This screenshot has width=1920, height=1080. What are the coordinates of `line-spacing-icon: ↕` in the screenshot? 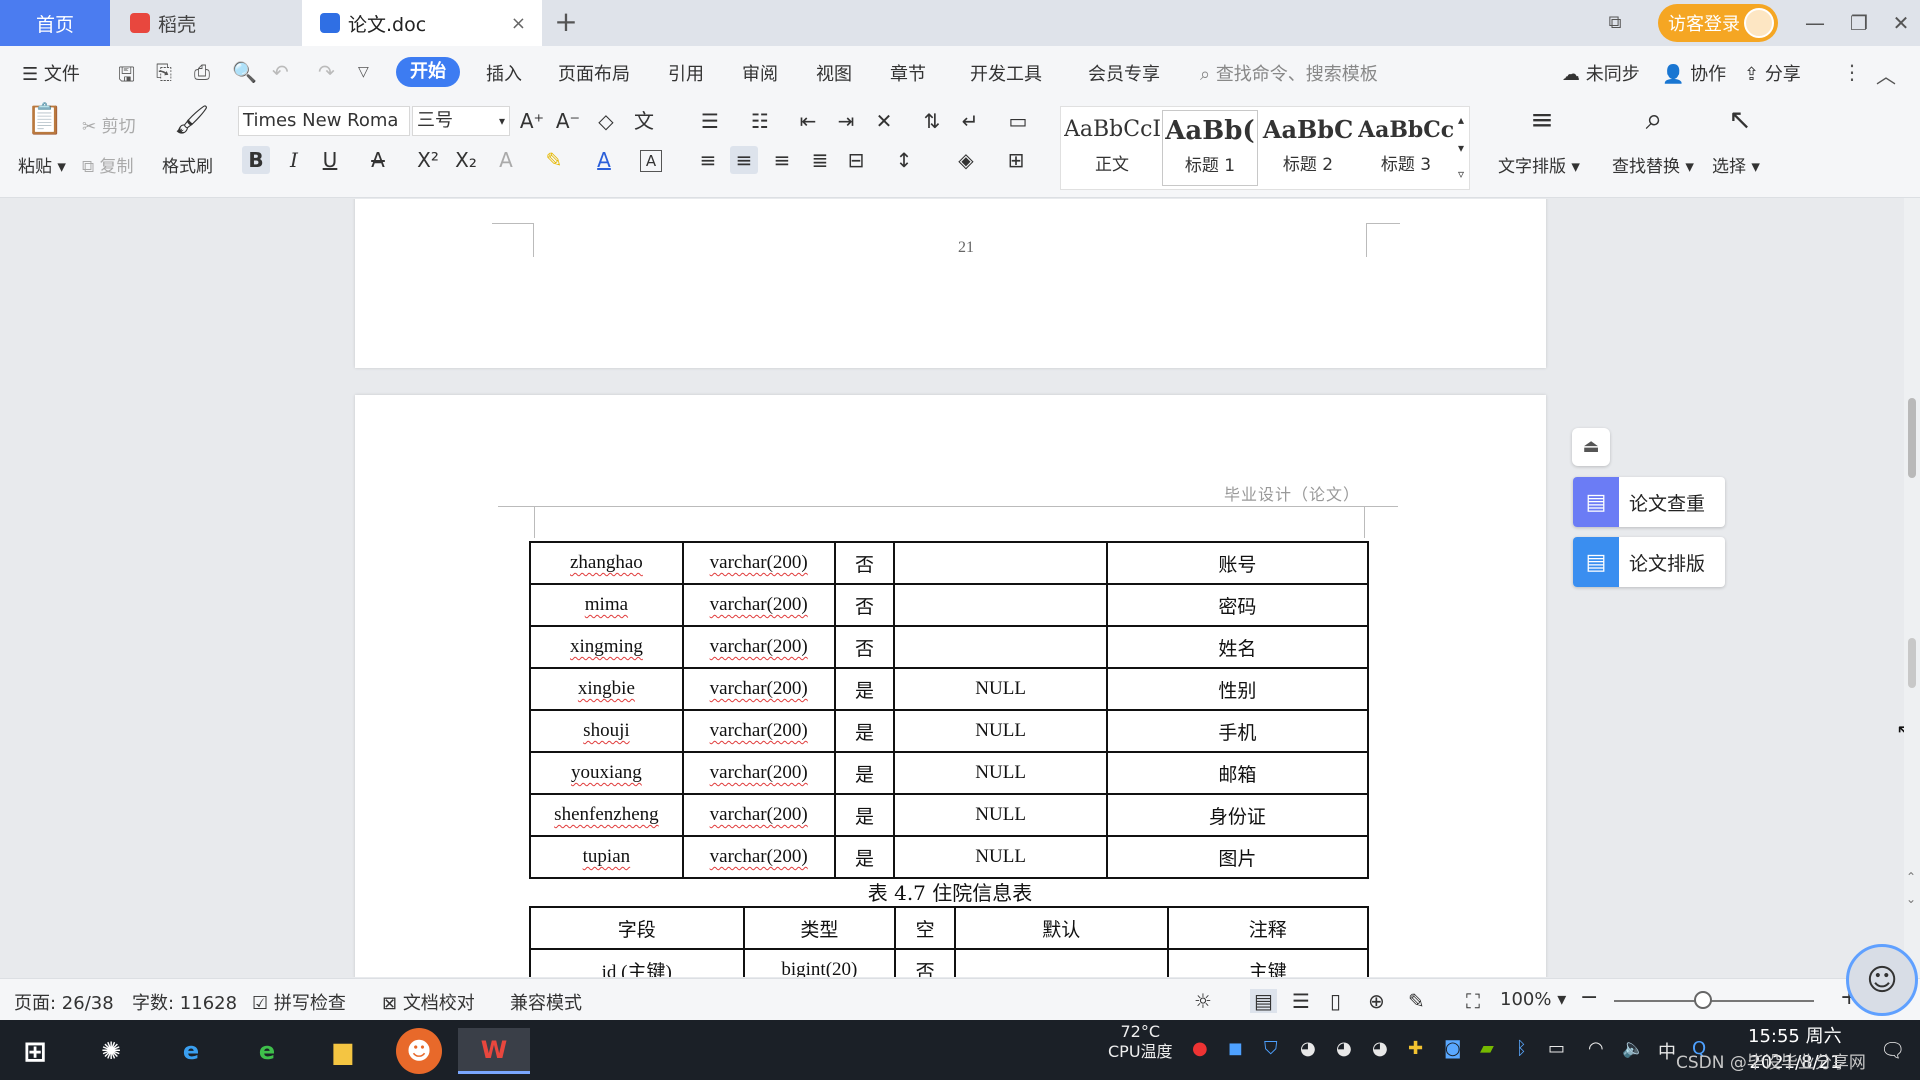 It's located at (904, 160).